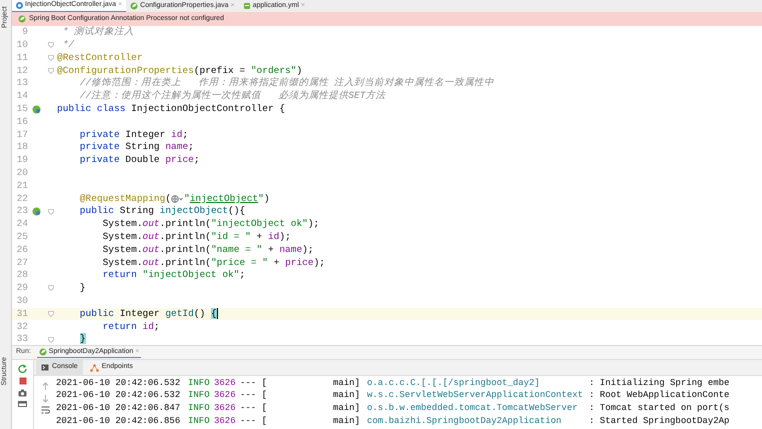  Describe the element at coordinates (133, 135) in the screenshot. I see `code-line: private Integer id;` at that location.